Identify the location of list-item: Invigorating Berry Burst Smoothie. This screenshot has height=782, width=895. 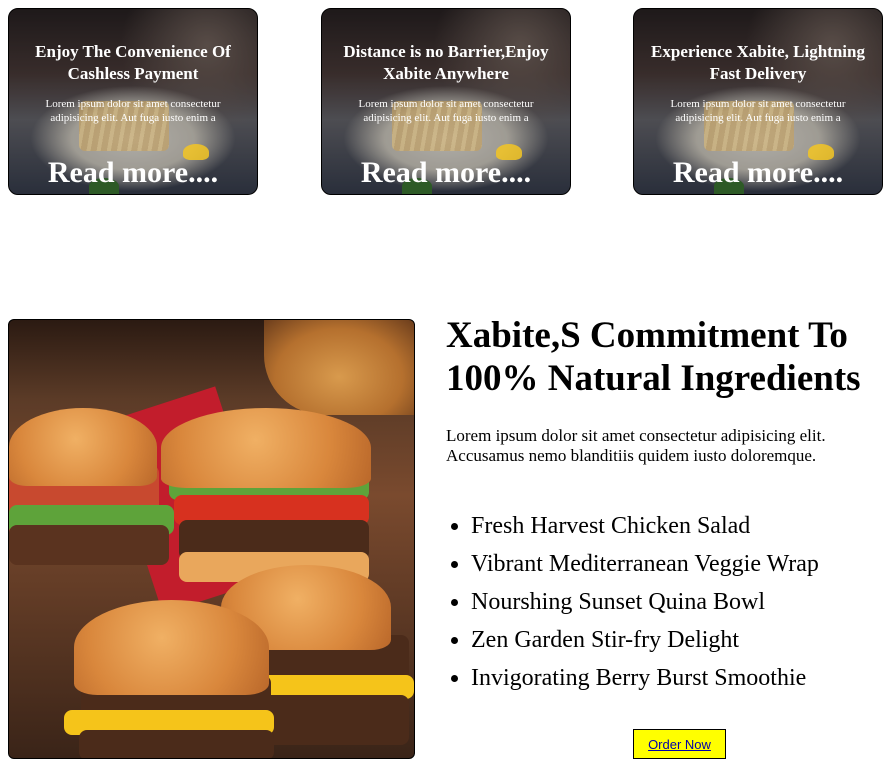
(645, 678).